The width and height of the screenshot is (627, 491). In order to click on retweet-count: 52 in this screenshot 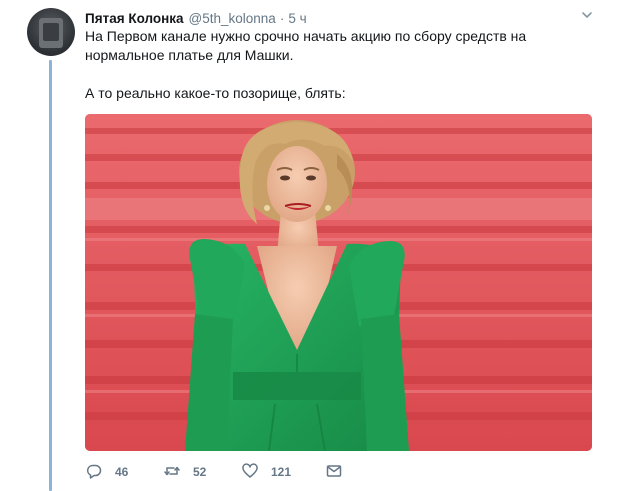, I will do `click(200, 472)`.